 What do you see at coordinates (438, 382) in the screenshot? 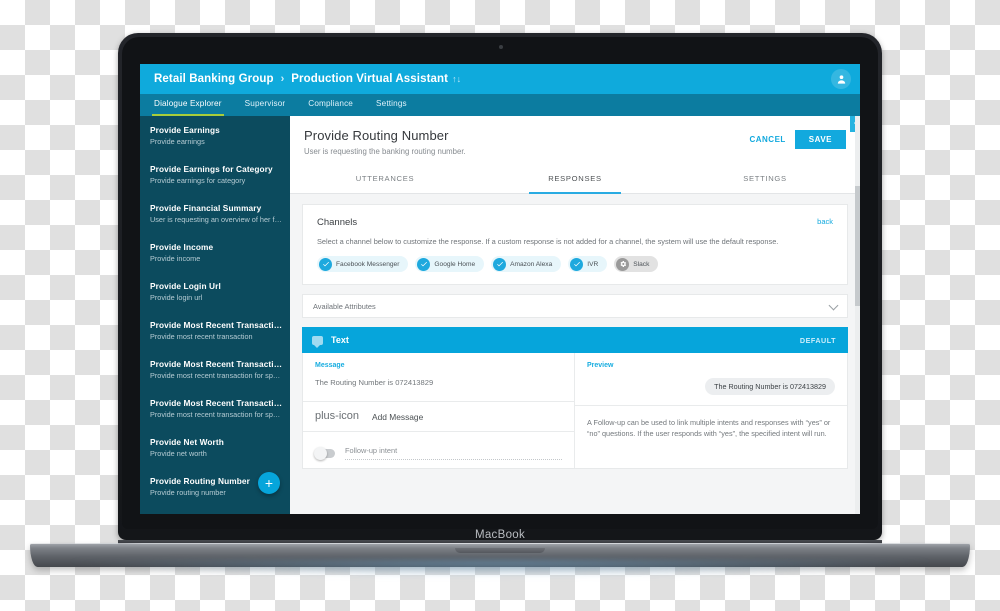
I see `message-value: The Routing Number is 072413829` at bounding box center [438, 382].